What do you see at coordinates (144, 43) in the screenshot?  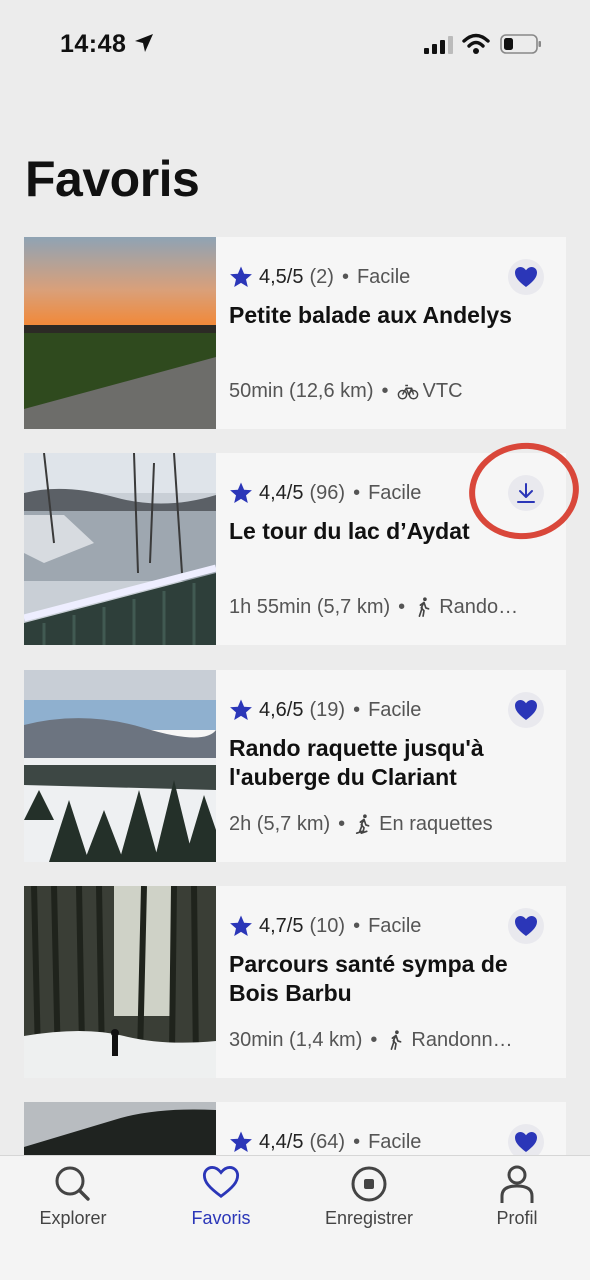 I see `location-arrow-icon` at bounding box center [144, 43].